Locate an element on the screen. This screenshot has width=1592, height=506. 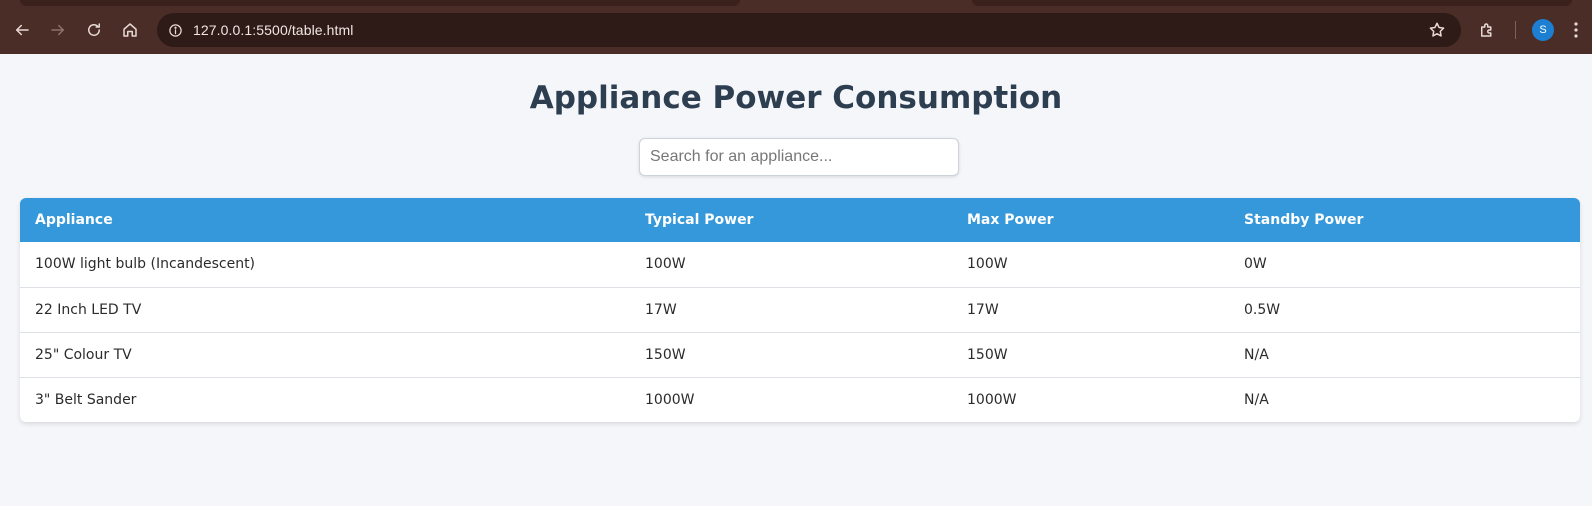
url-text: 127.0.0.1:5500/table.html is located at coordinates (273, 30).